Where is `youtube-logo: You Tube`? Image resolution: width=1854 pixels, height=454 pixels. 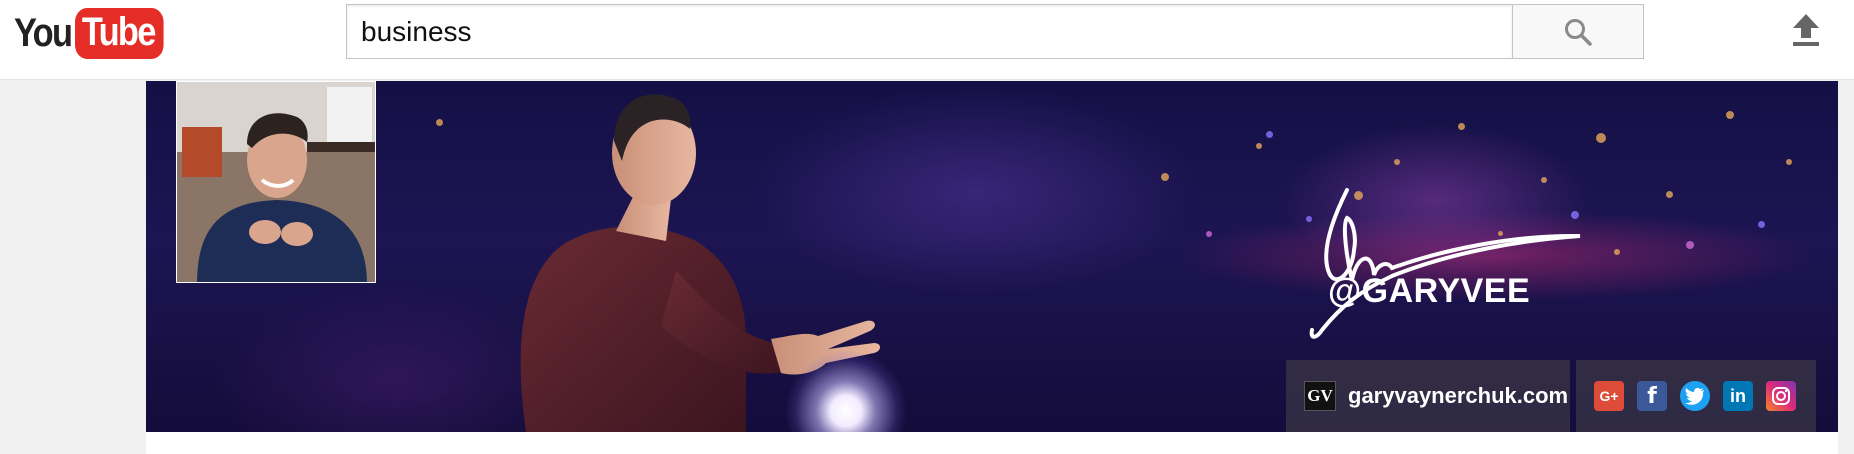 youtube-logo: You Tube is located at coordinates (95, 33).